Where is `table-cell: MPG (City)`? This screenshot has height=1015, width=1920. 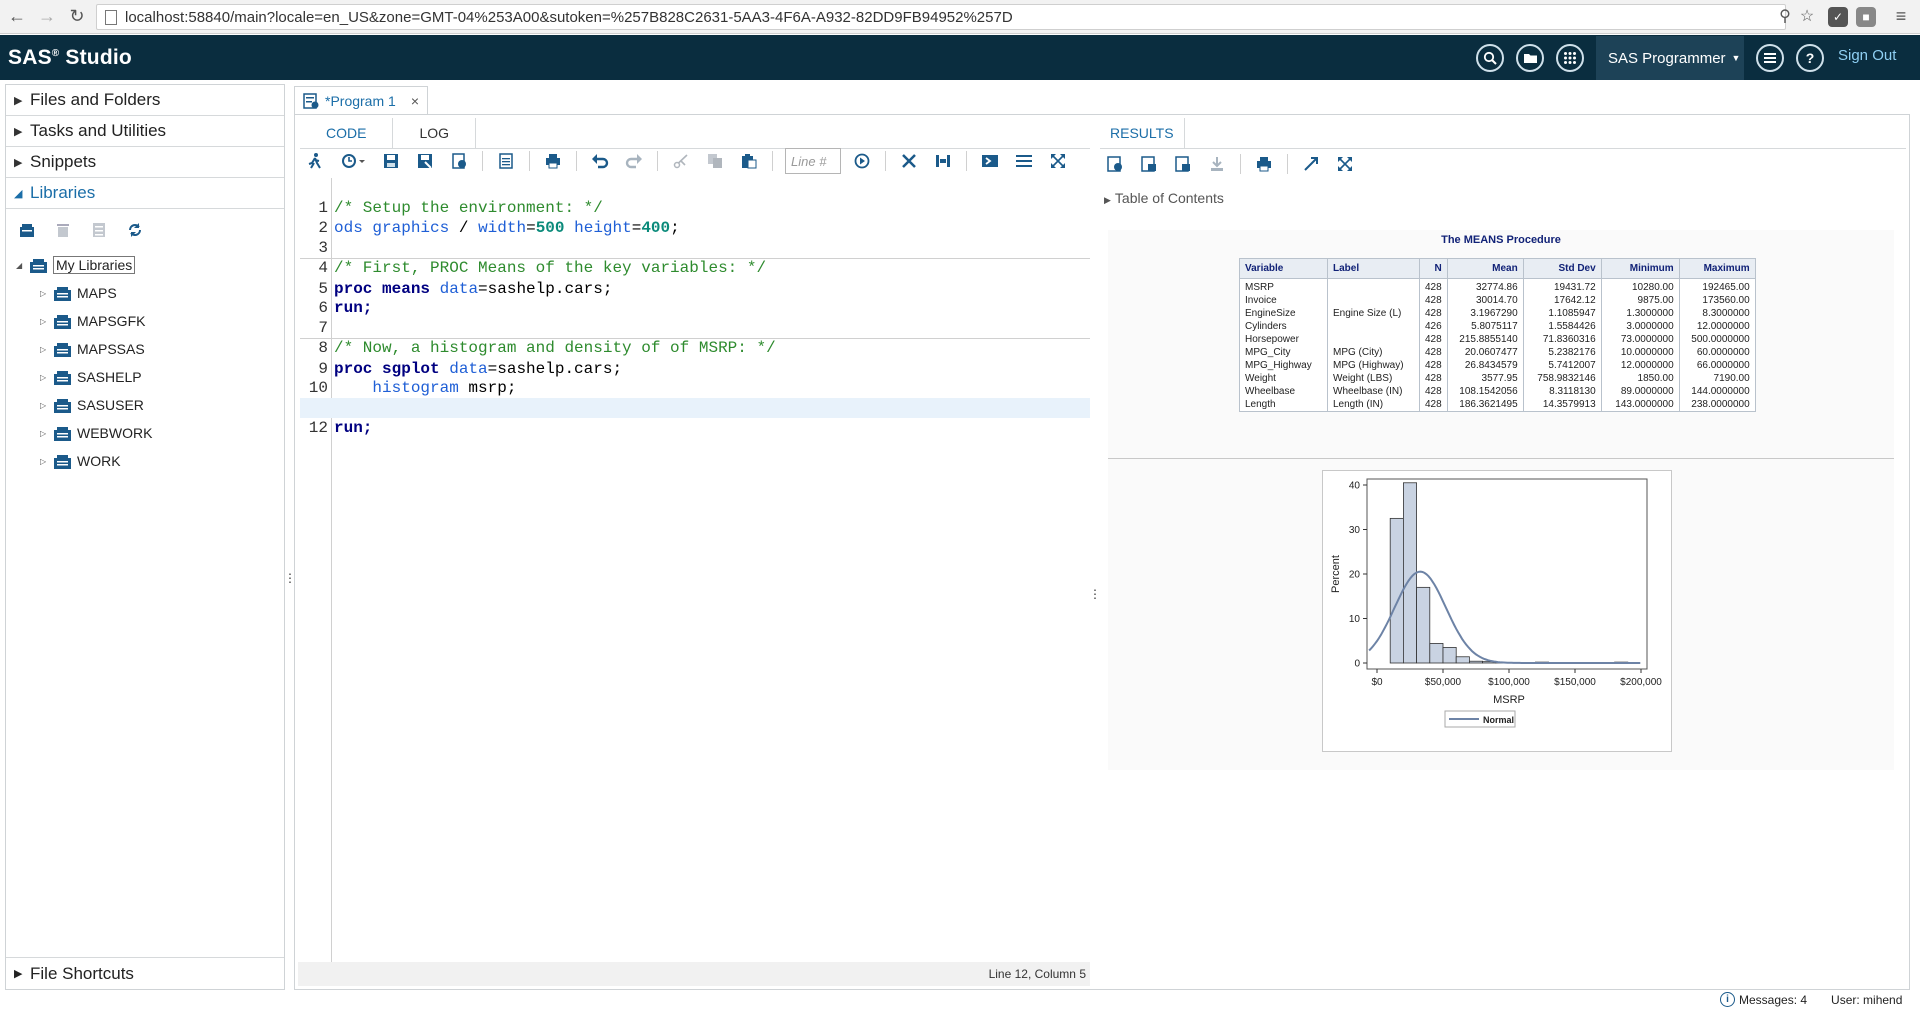 table-cell: MPG (City) is located at coordinates (1373, 352).